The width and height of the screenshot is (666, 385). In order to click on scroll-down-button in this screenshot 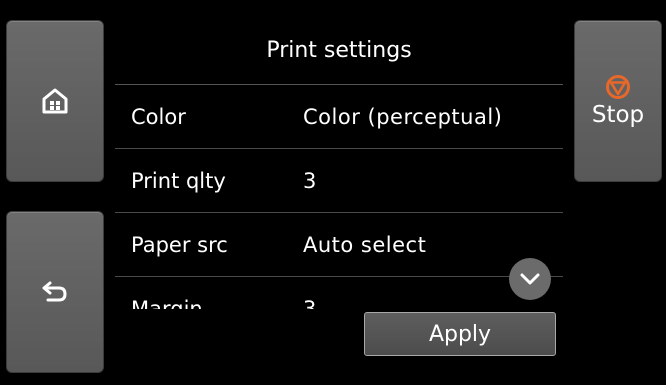, I will do `click(530, 279)`.